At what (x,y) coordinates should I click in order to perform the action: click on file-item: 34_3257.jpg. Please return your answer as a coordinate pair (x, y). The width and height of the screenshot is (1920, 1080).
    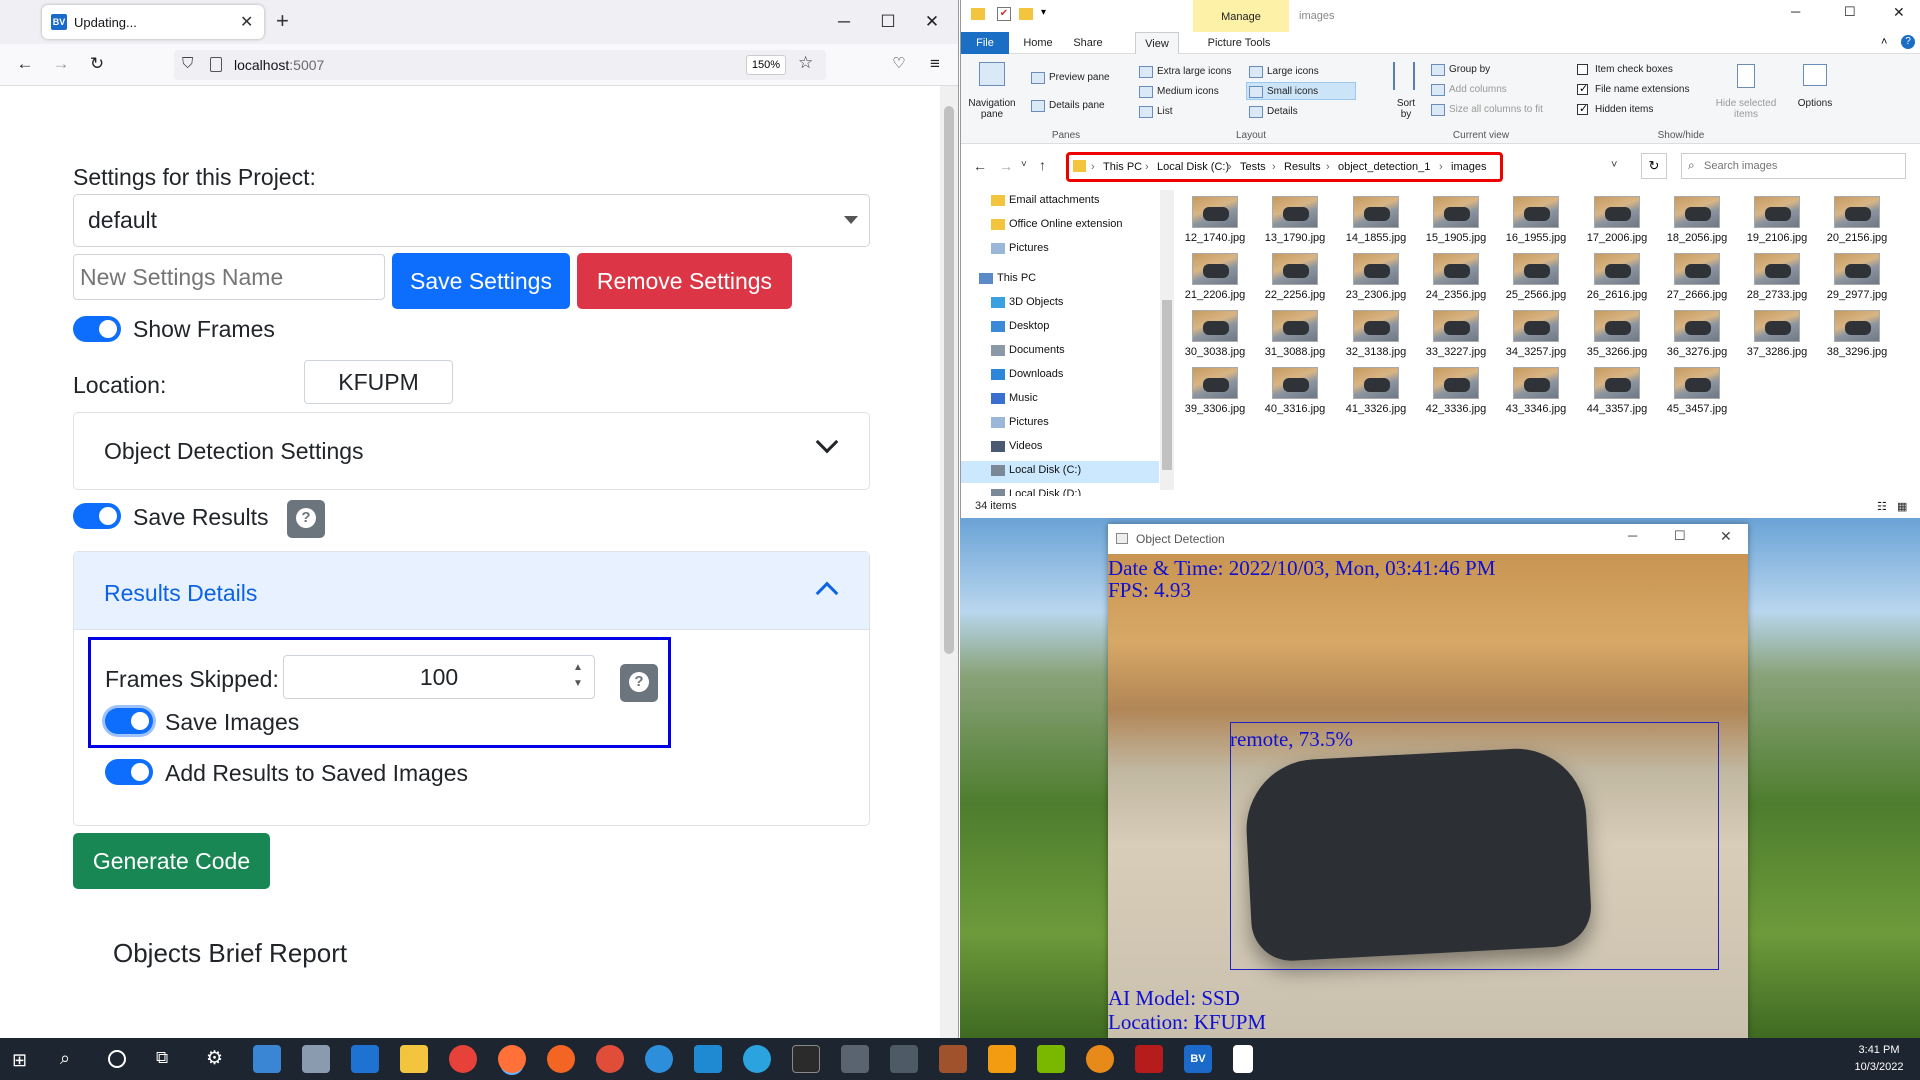
    Looking at the image, I should click on (1536, 338).